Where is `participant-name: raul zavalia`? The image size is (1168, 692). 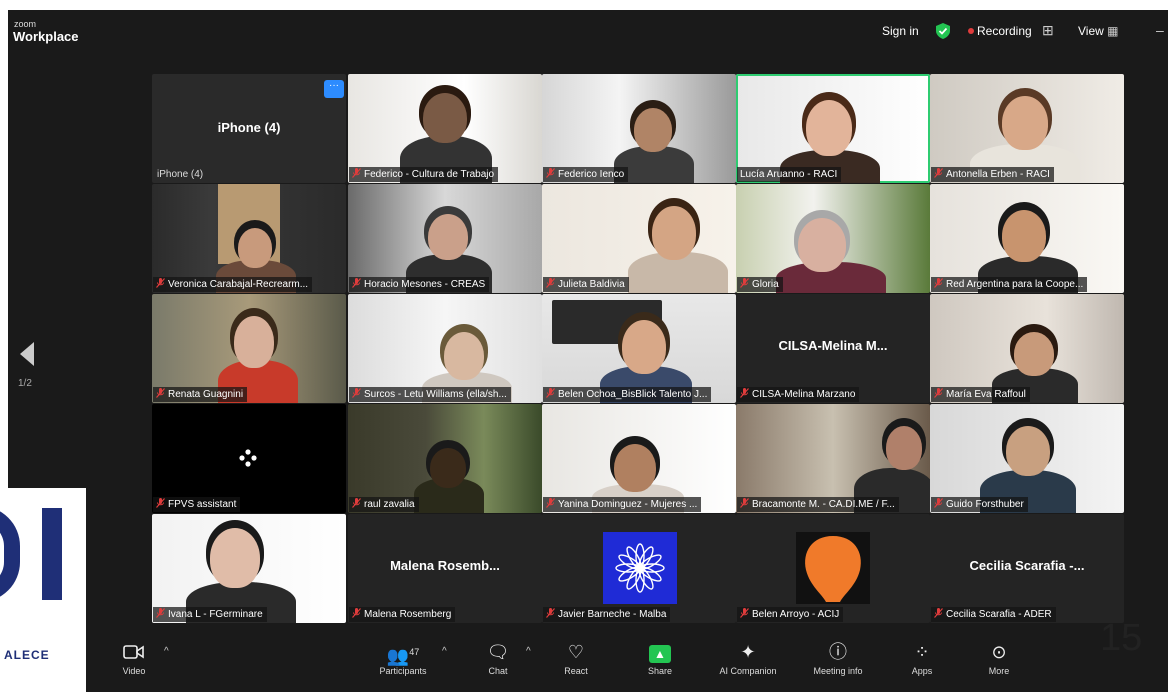 participant-name: raul zavalia is located at coordinates (389, 504).